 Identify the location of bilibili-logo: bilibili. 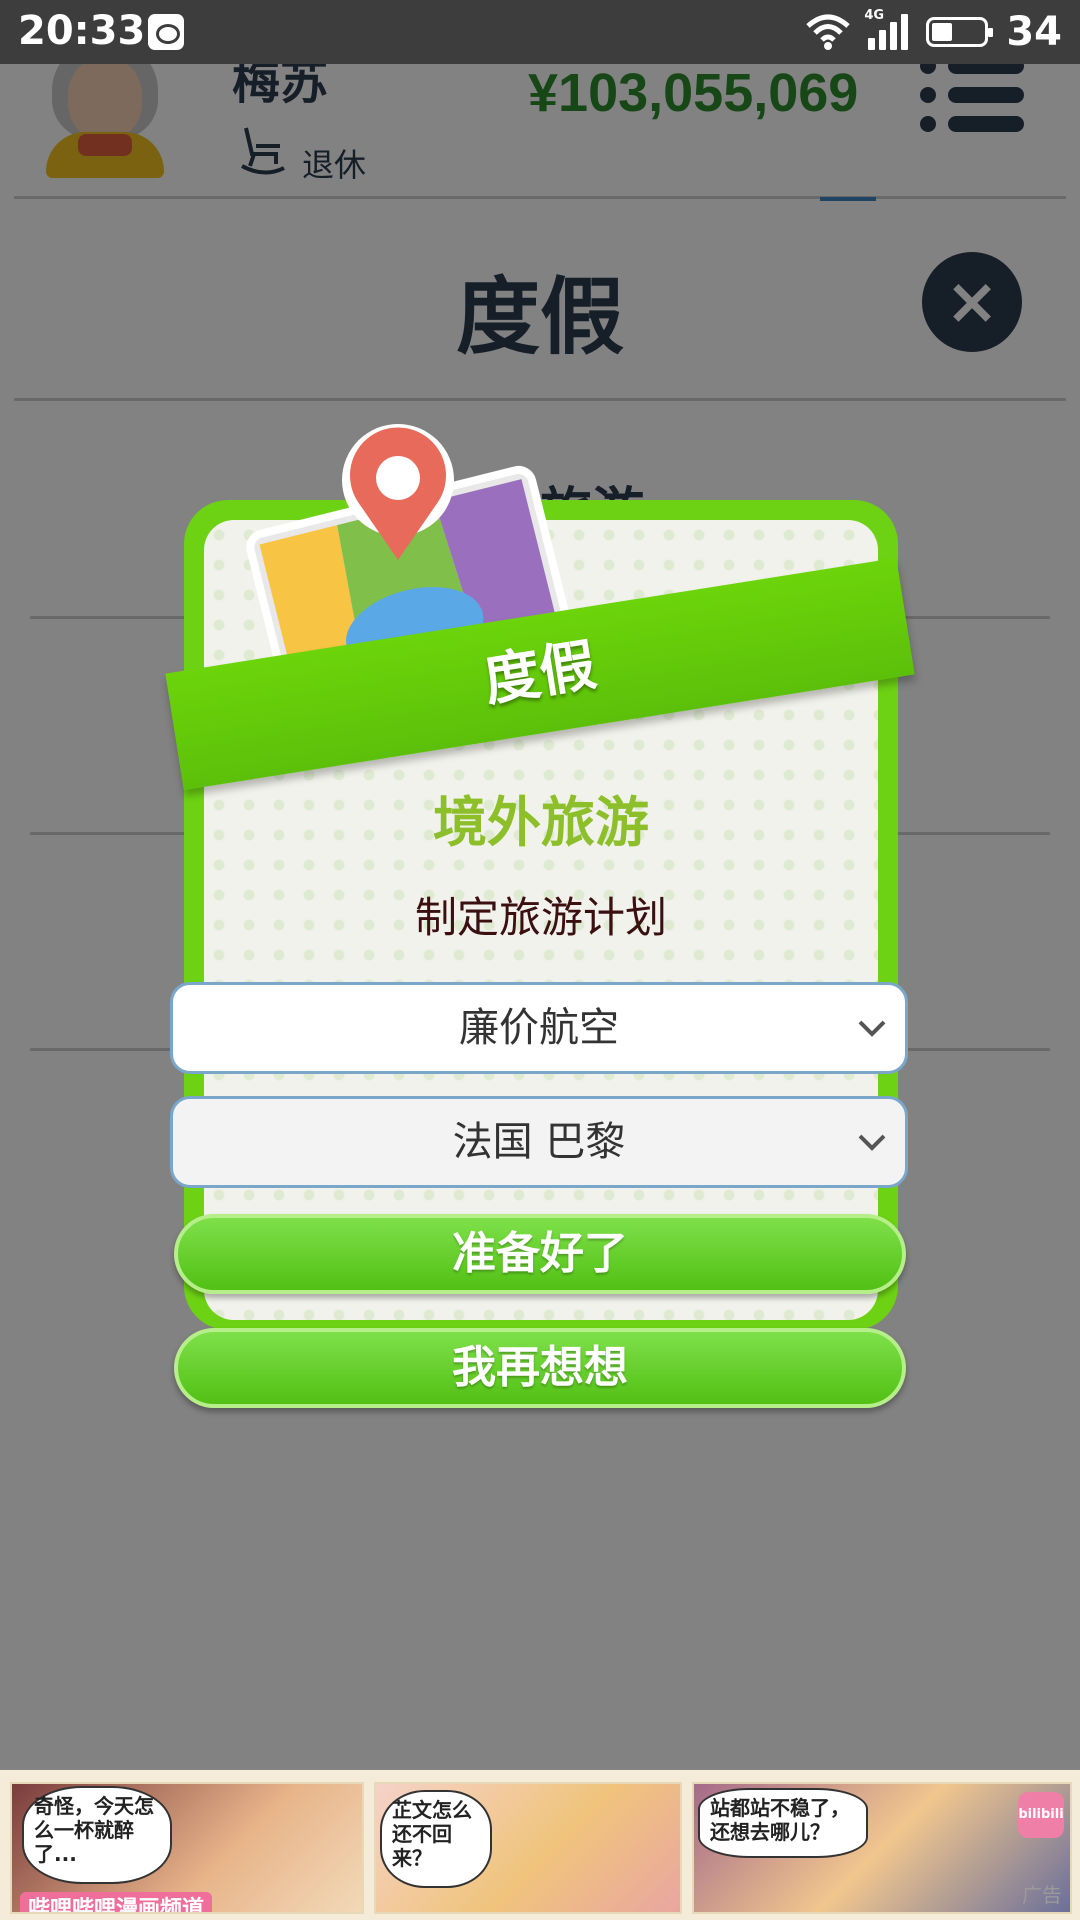
(1041, 1815).